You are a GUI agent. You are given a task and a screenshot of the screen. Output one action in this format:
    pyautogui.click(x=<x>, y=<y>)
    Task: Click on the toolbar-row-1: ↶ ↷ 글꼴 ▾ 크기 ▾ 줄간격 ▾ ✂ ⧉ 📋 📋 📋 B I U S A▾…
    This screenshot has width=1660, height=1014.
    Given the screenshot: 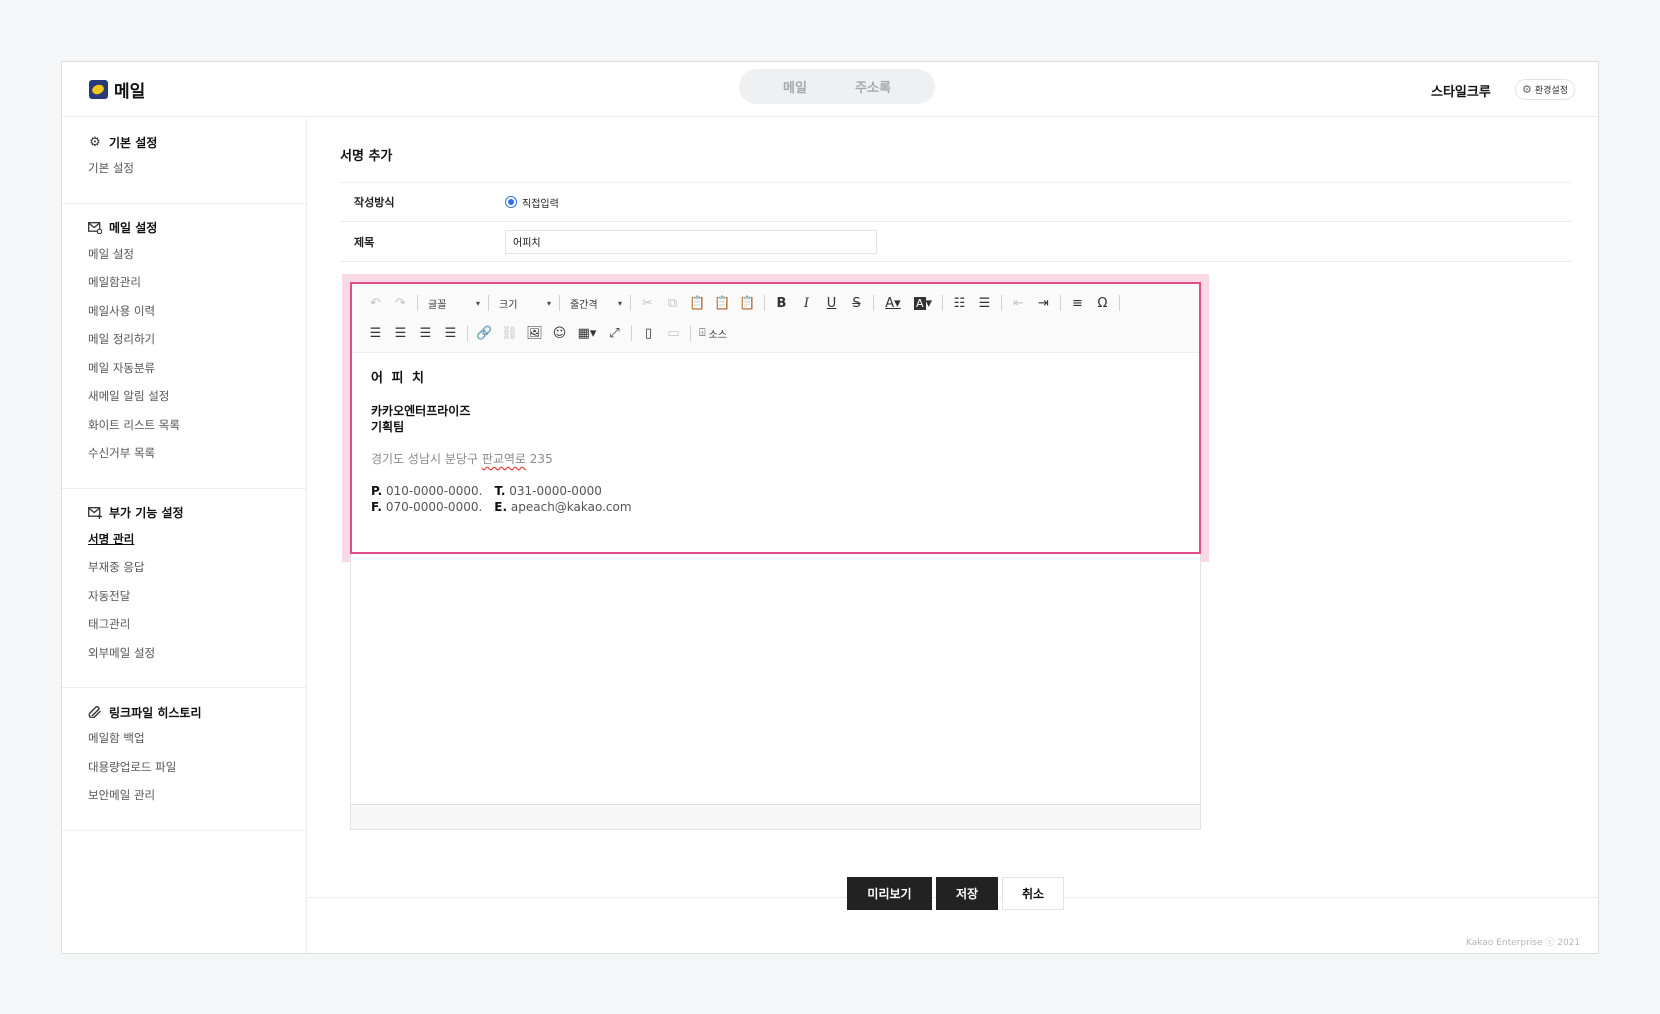 What is the action you would take?
    pyautogui.click(x=743, y=303)
    